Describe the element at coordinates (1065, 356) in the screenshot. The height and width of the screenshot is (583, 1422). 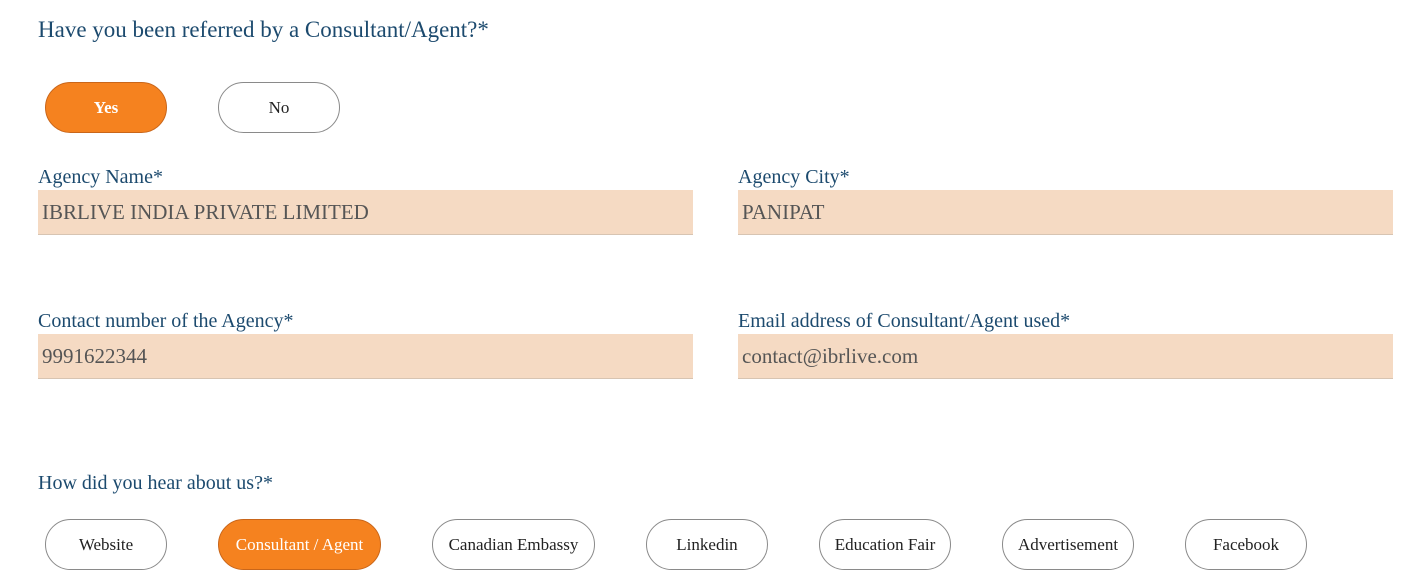
I see `email-field: contact@ibrlive.com` at that location.